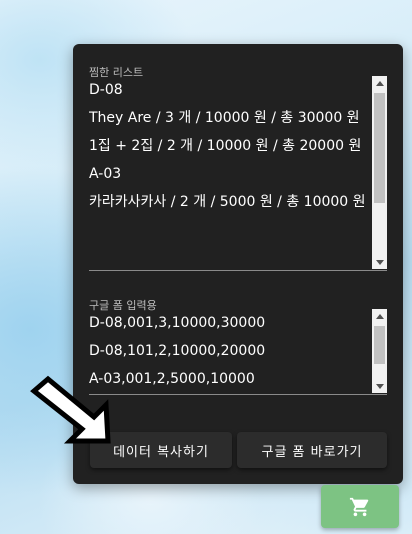 The image size is (412, 534). I want to click on google-form-button: 구글 폼 바로가기, so click(312, 450).